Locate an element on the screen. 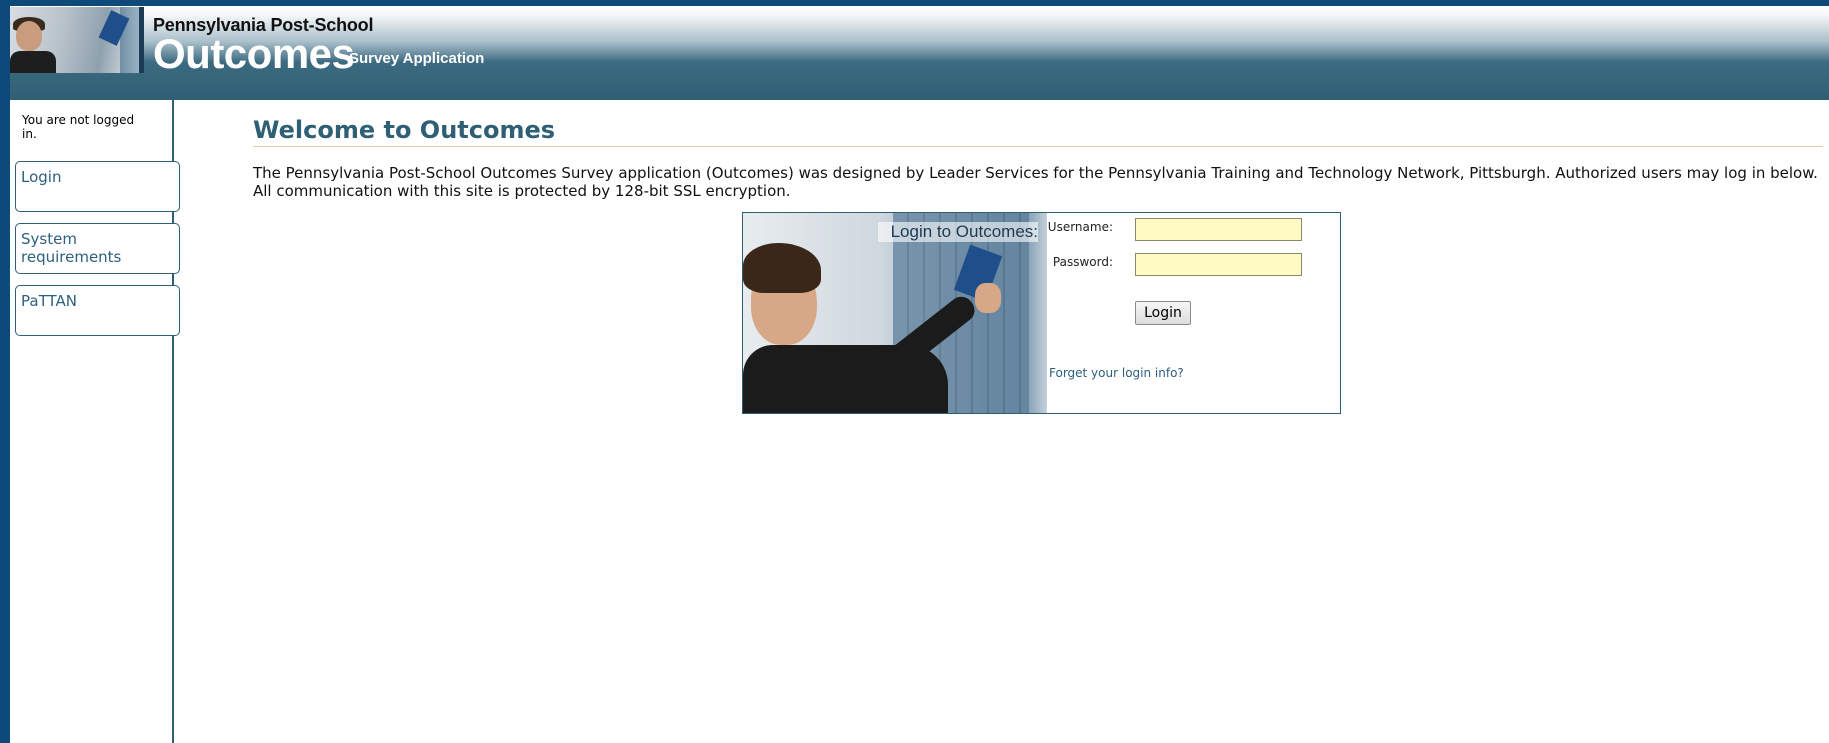 Image resolution: width=1829 pixels, height=743 pixels. login-title: Login to Outcomes: is located at coordinates (958, 232).